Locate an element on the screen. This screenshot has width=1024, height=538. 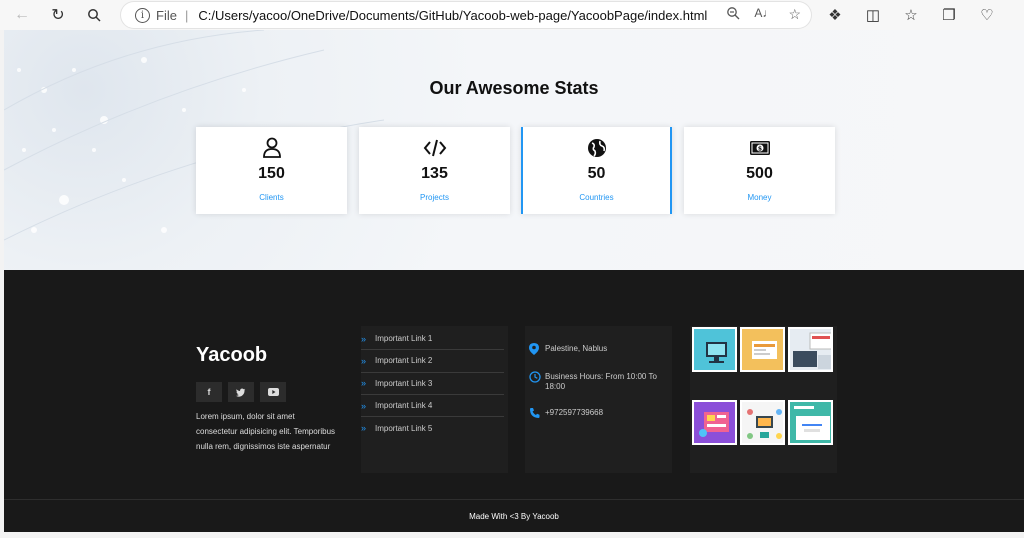
footer-brand: Yacoob is located at coordinates (232, 355).